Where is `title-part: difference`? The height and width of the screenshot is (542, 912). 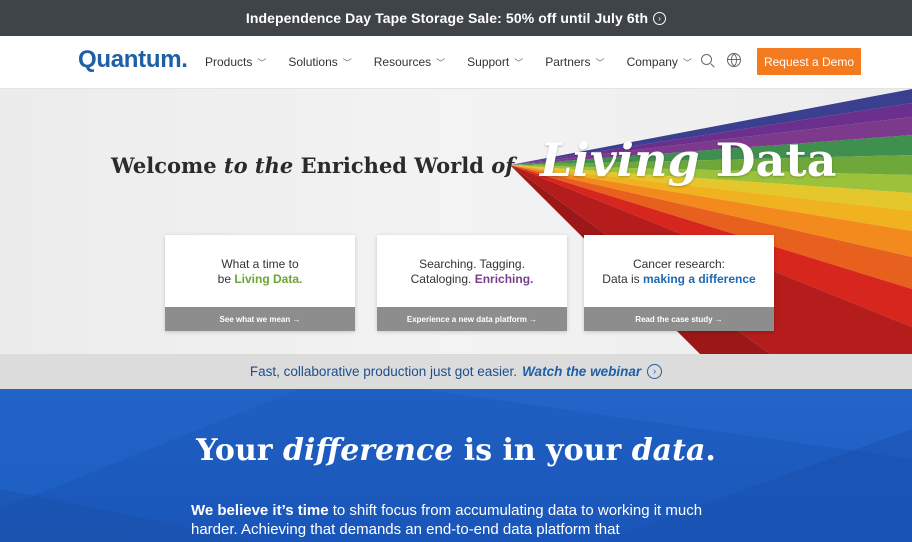
title-part: difference is located at coordinates (368, 450).